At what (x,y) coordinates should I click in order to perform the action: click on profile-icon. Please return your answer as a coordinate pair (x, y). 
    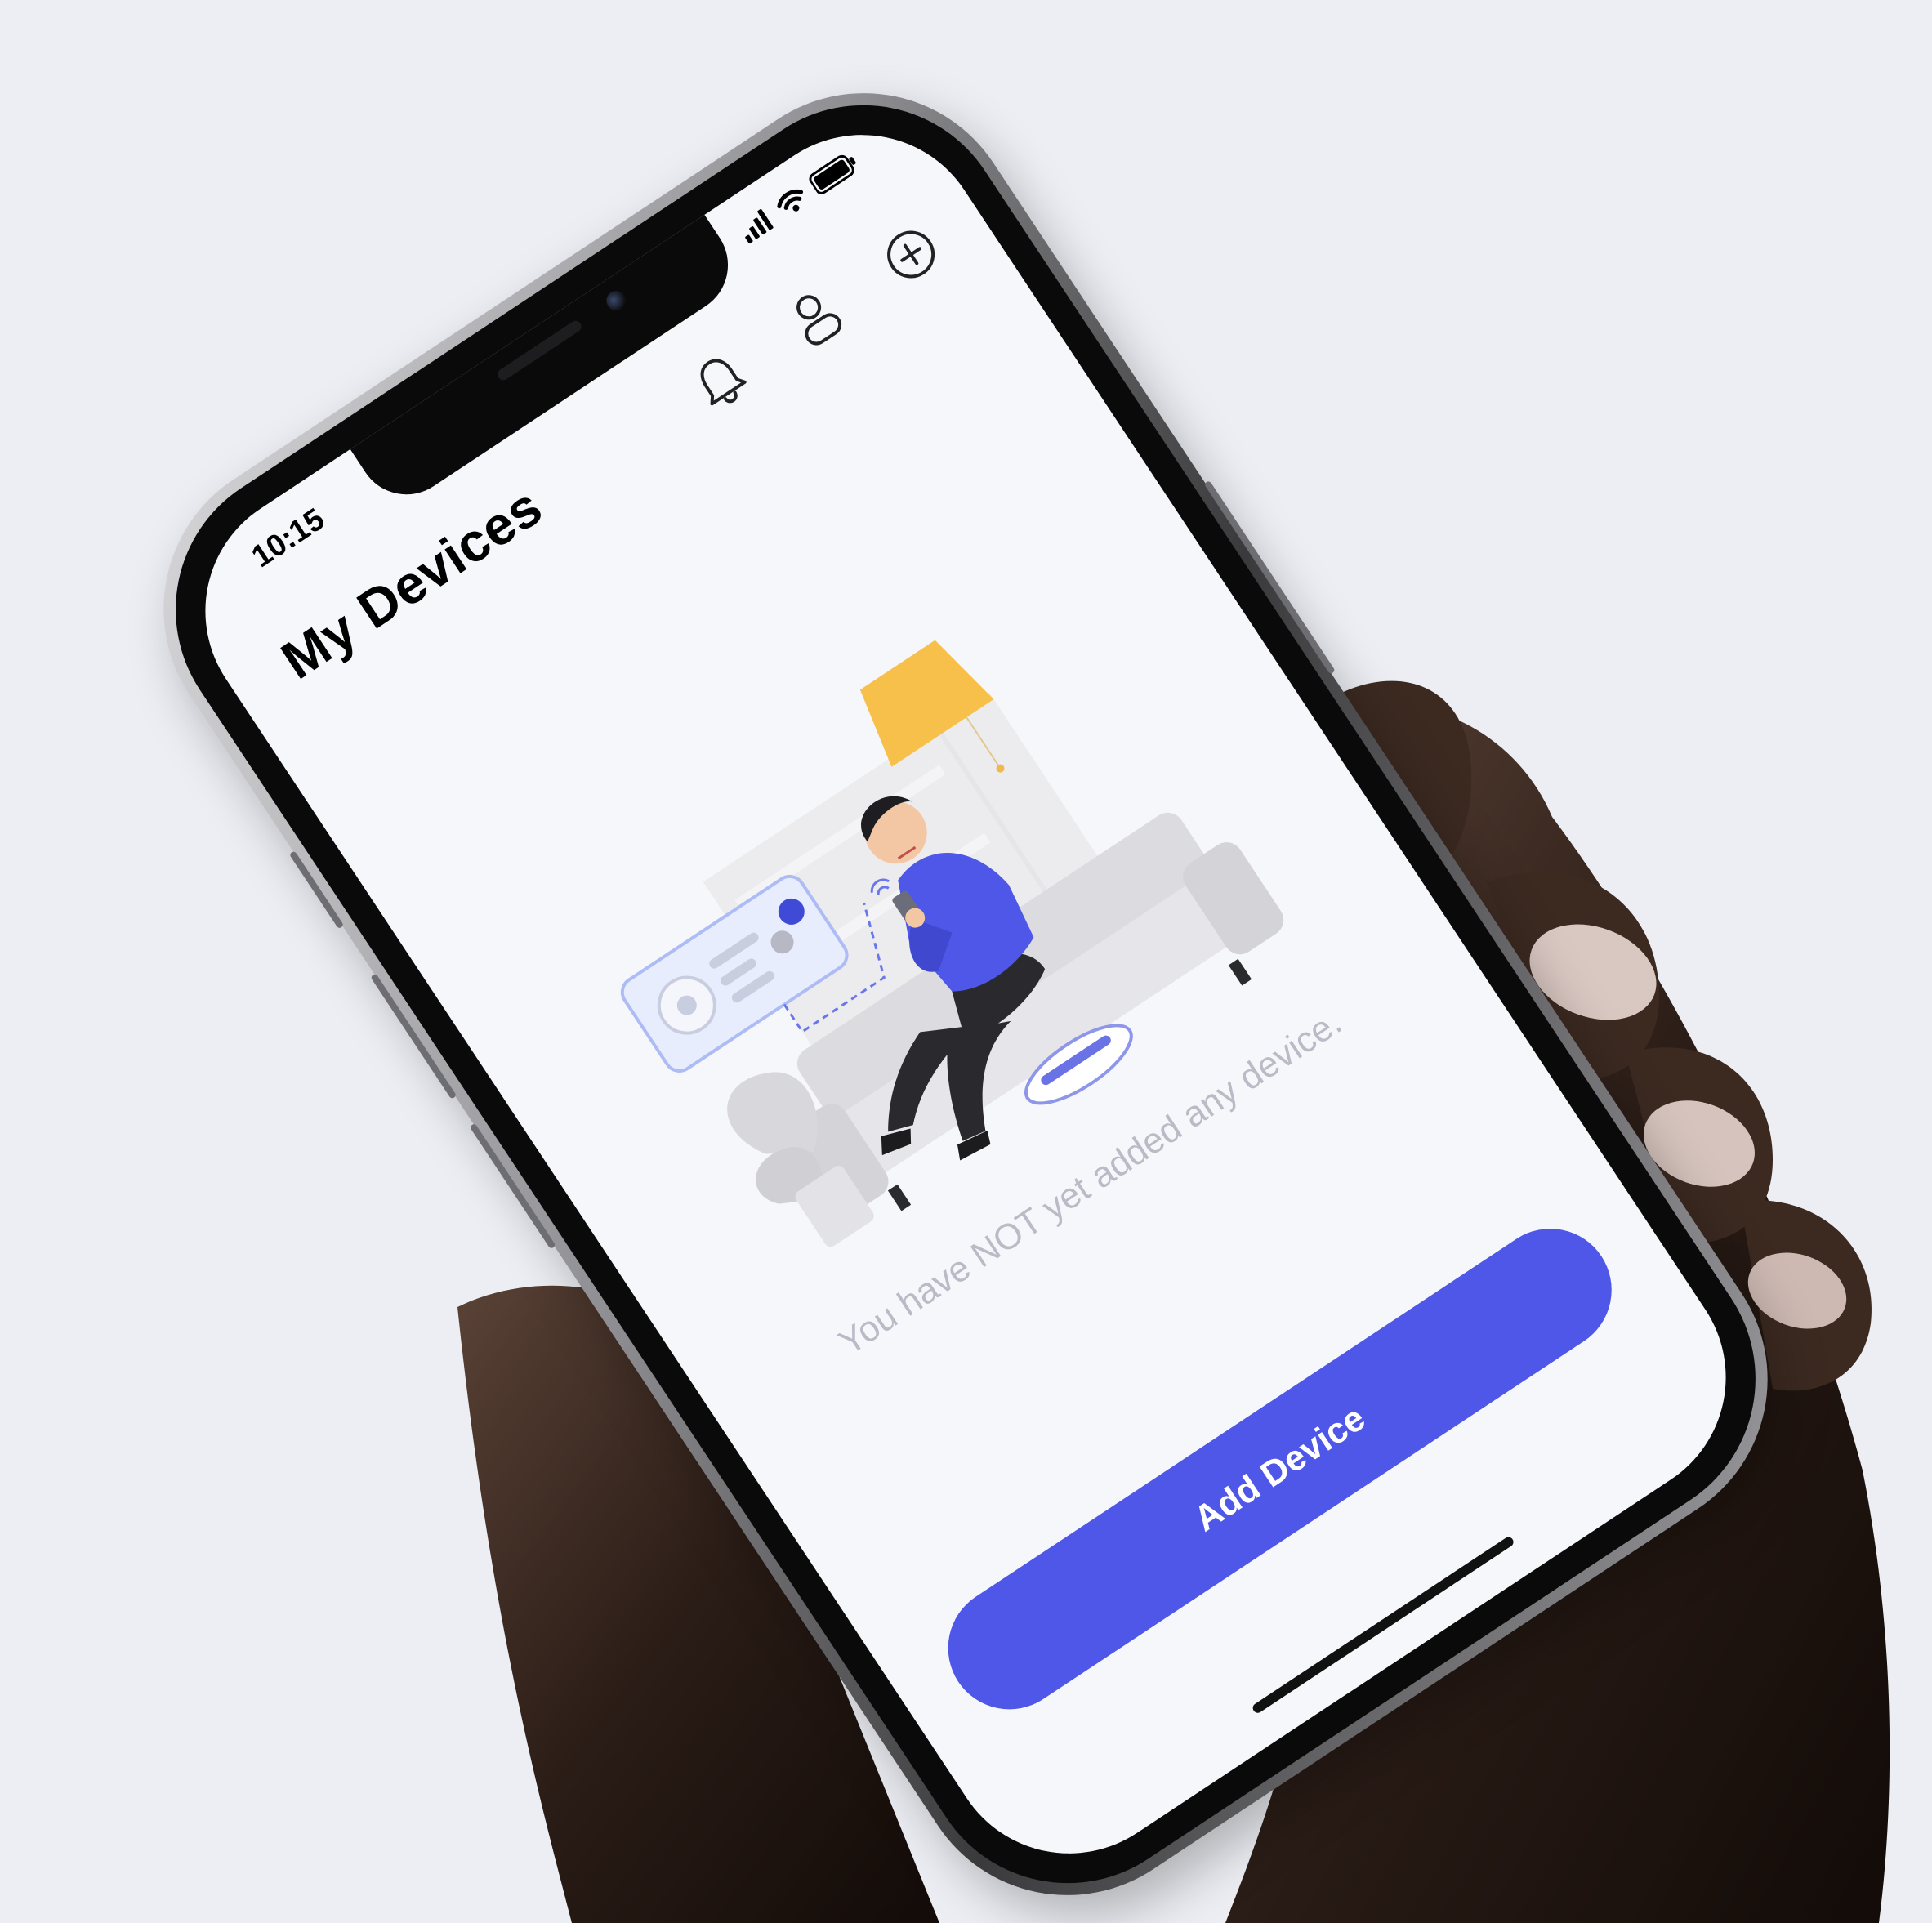
    Looking at the image, I should click on (817, 318).